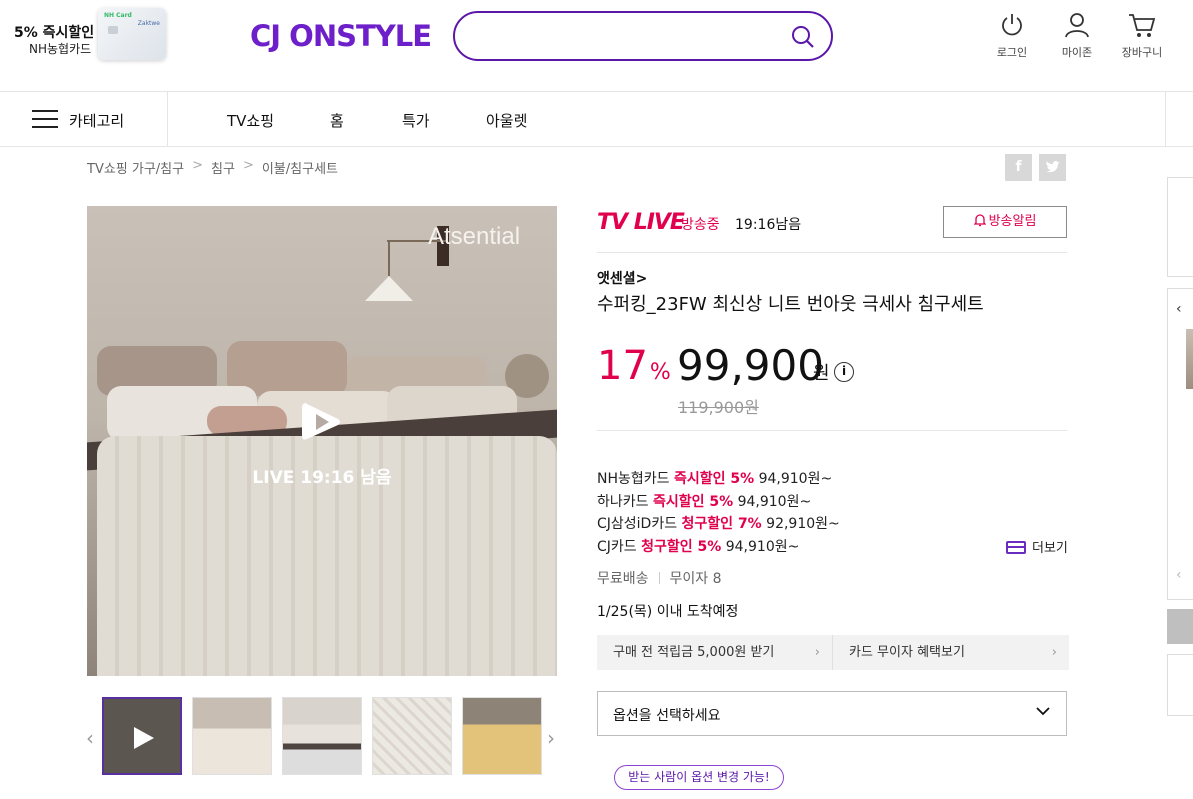  Describe the element at coordinates (750, 365) in the screenshot. I see `sale-price: 99,900` at that location.